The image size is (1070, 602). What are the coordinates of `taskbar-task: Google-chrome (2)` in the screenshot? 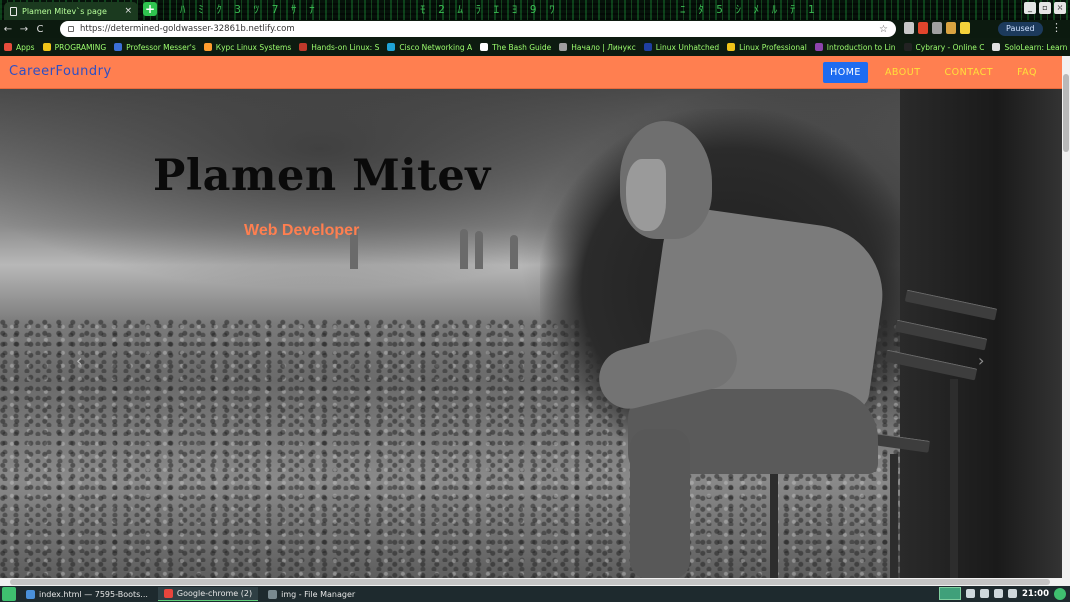 It's located at (208, 594).